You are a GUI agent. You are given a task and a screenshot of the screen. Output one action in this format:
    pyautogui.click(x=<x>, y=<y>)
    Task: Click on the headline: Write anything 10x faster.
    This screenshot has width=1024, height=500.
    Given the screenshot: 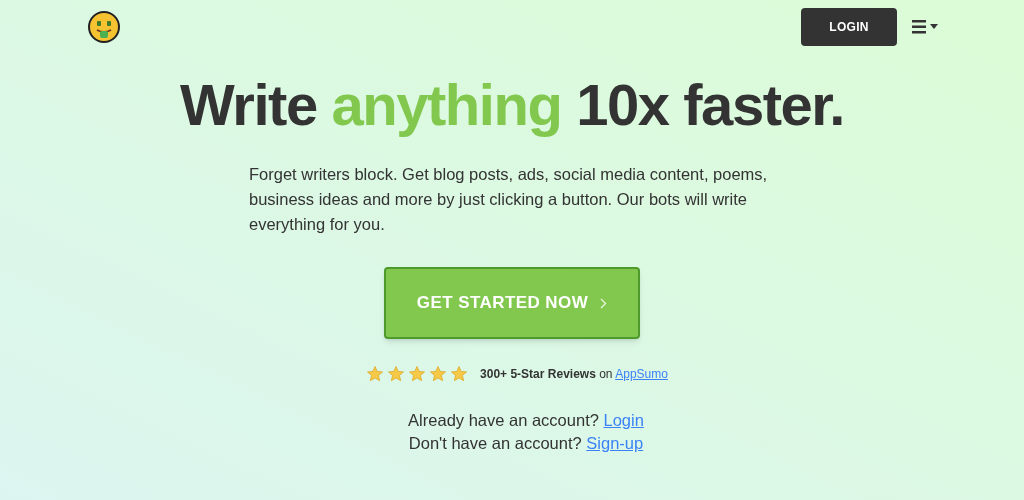 What is the action you would take?
    pyautogui.click(x=512, y=105)
    